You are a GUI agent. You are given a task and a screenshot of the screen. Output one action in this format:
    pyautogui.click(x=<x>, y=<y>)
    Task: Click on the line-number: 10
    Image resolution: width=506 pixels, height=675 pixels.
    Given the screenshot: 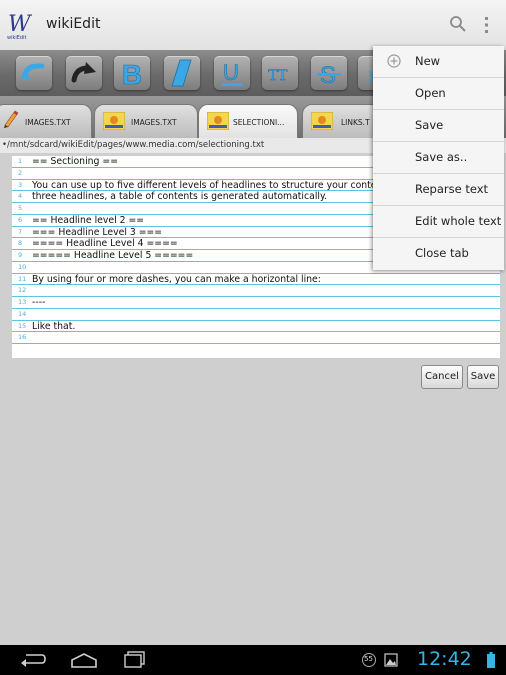 What is the action you would take?
    pyautogui.click(x=22, y=266)
    